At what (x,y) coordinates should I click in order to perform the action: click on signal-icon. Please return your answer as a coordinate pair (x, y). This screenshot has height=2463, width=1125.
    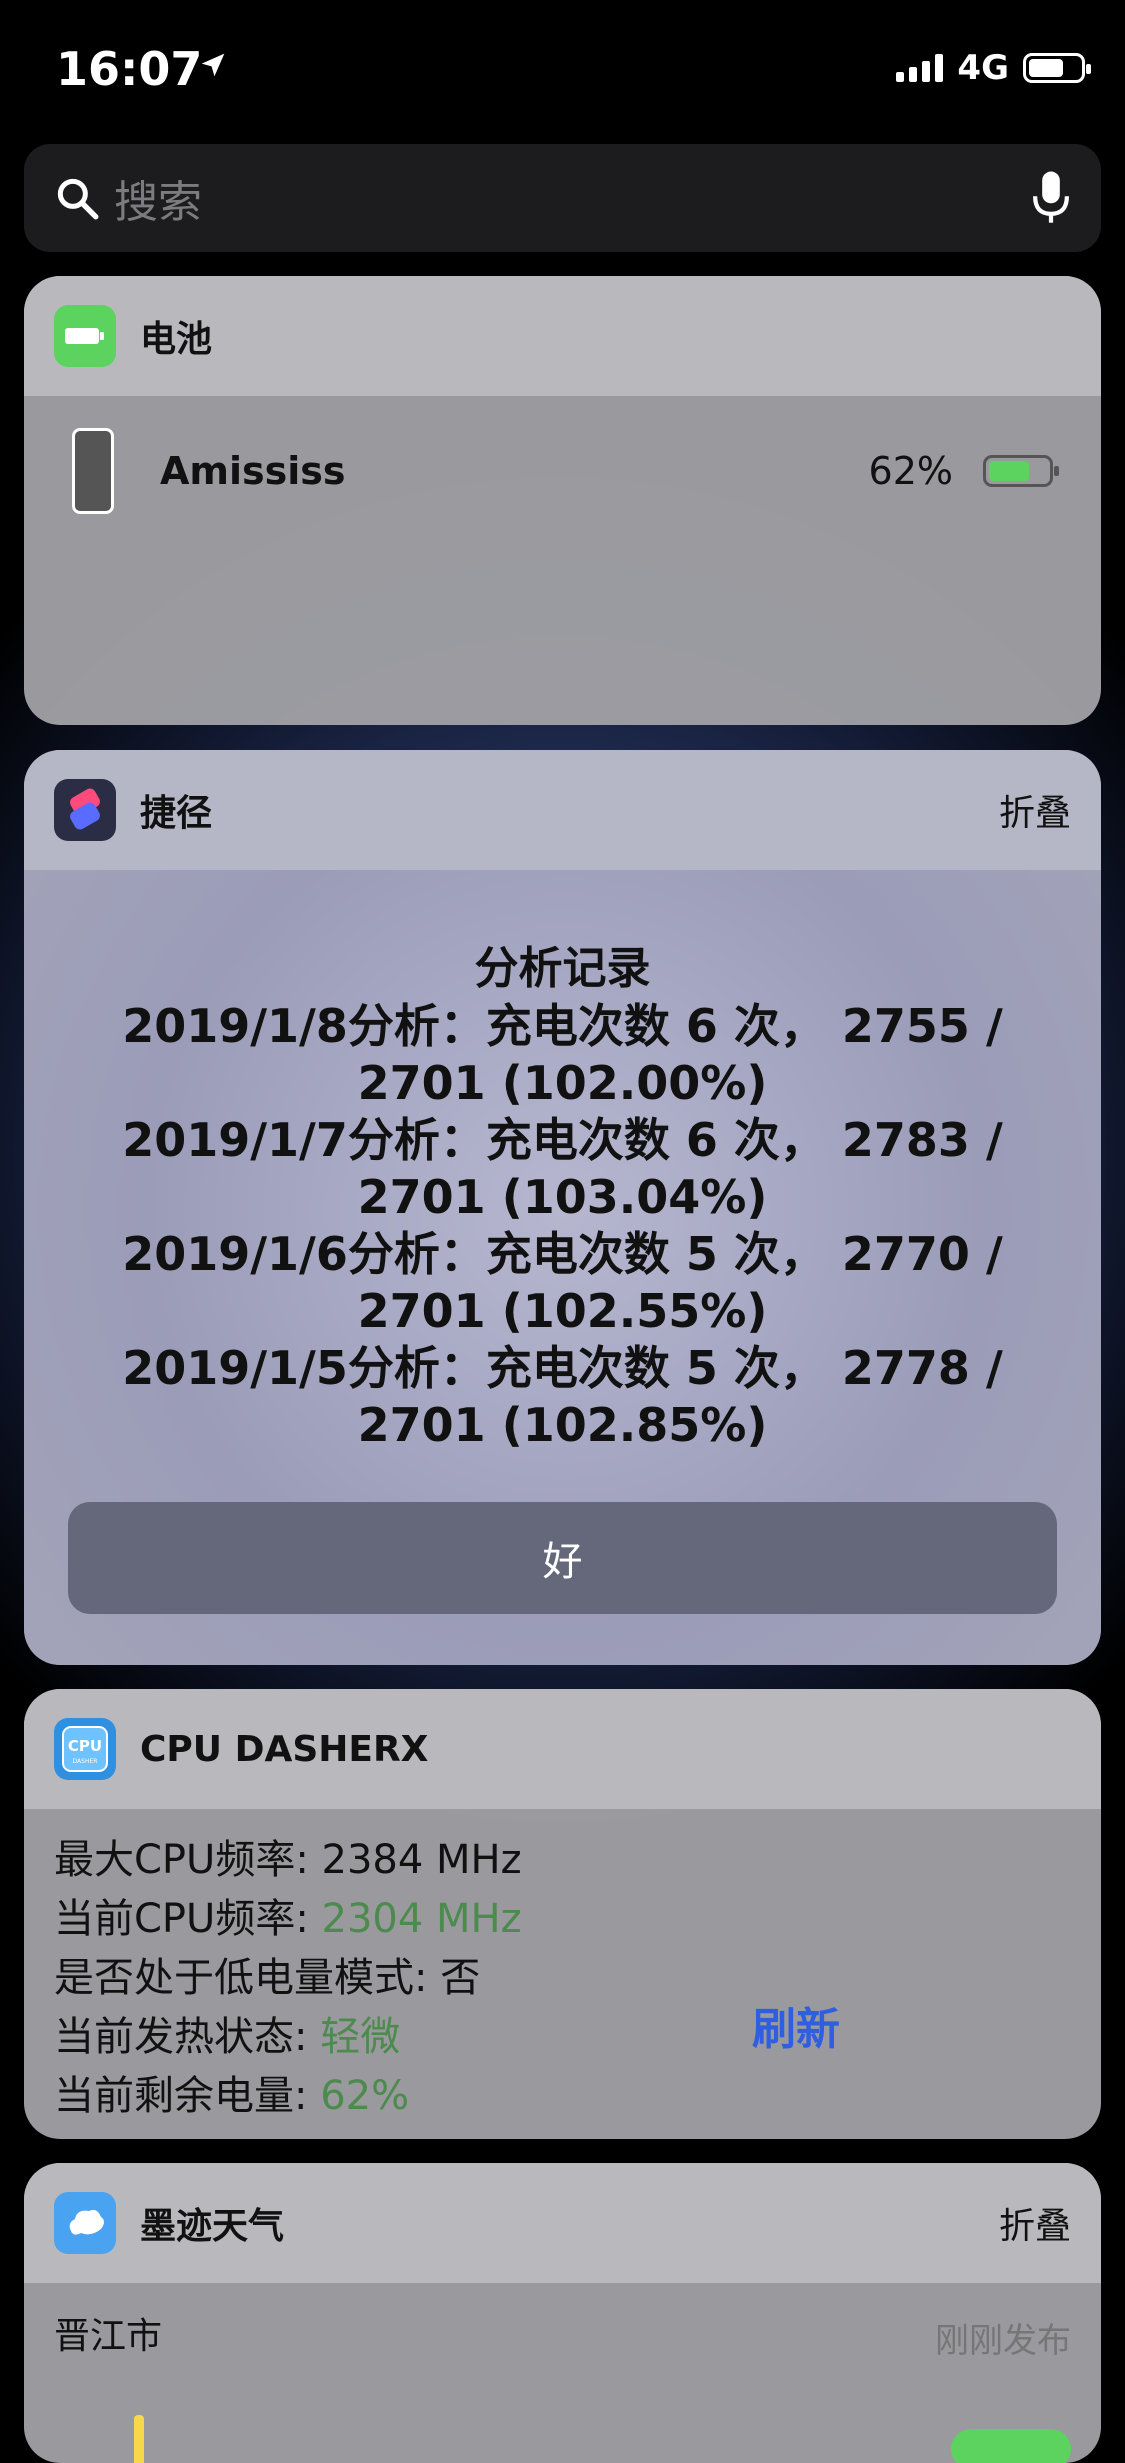
    Looking at the image, I should click on (920, 68).